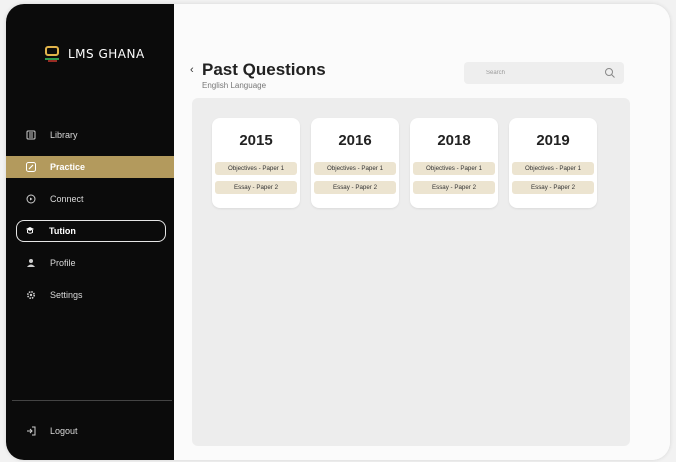 The width and height of the screenshot is (676, 462). I want to click on sidebar-item-label: Practice, so click(68, 167).